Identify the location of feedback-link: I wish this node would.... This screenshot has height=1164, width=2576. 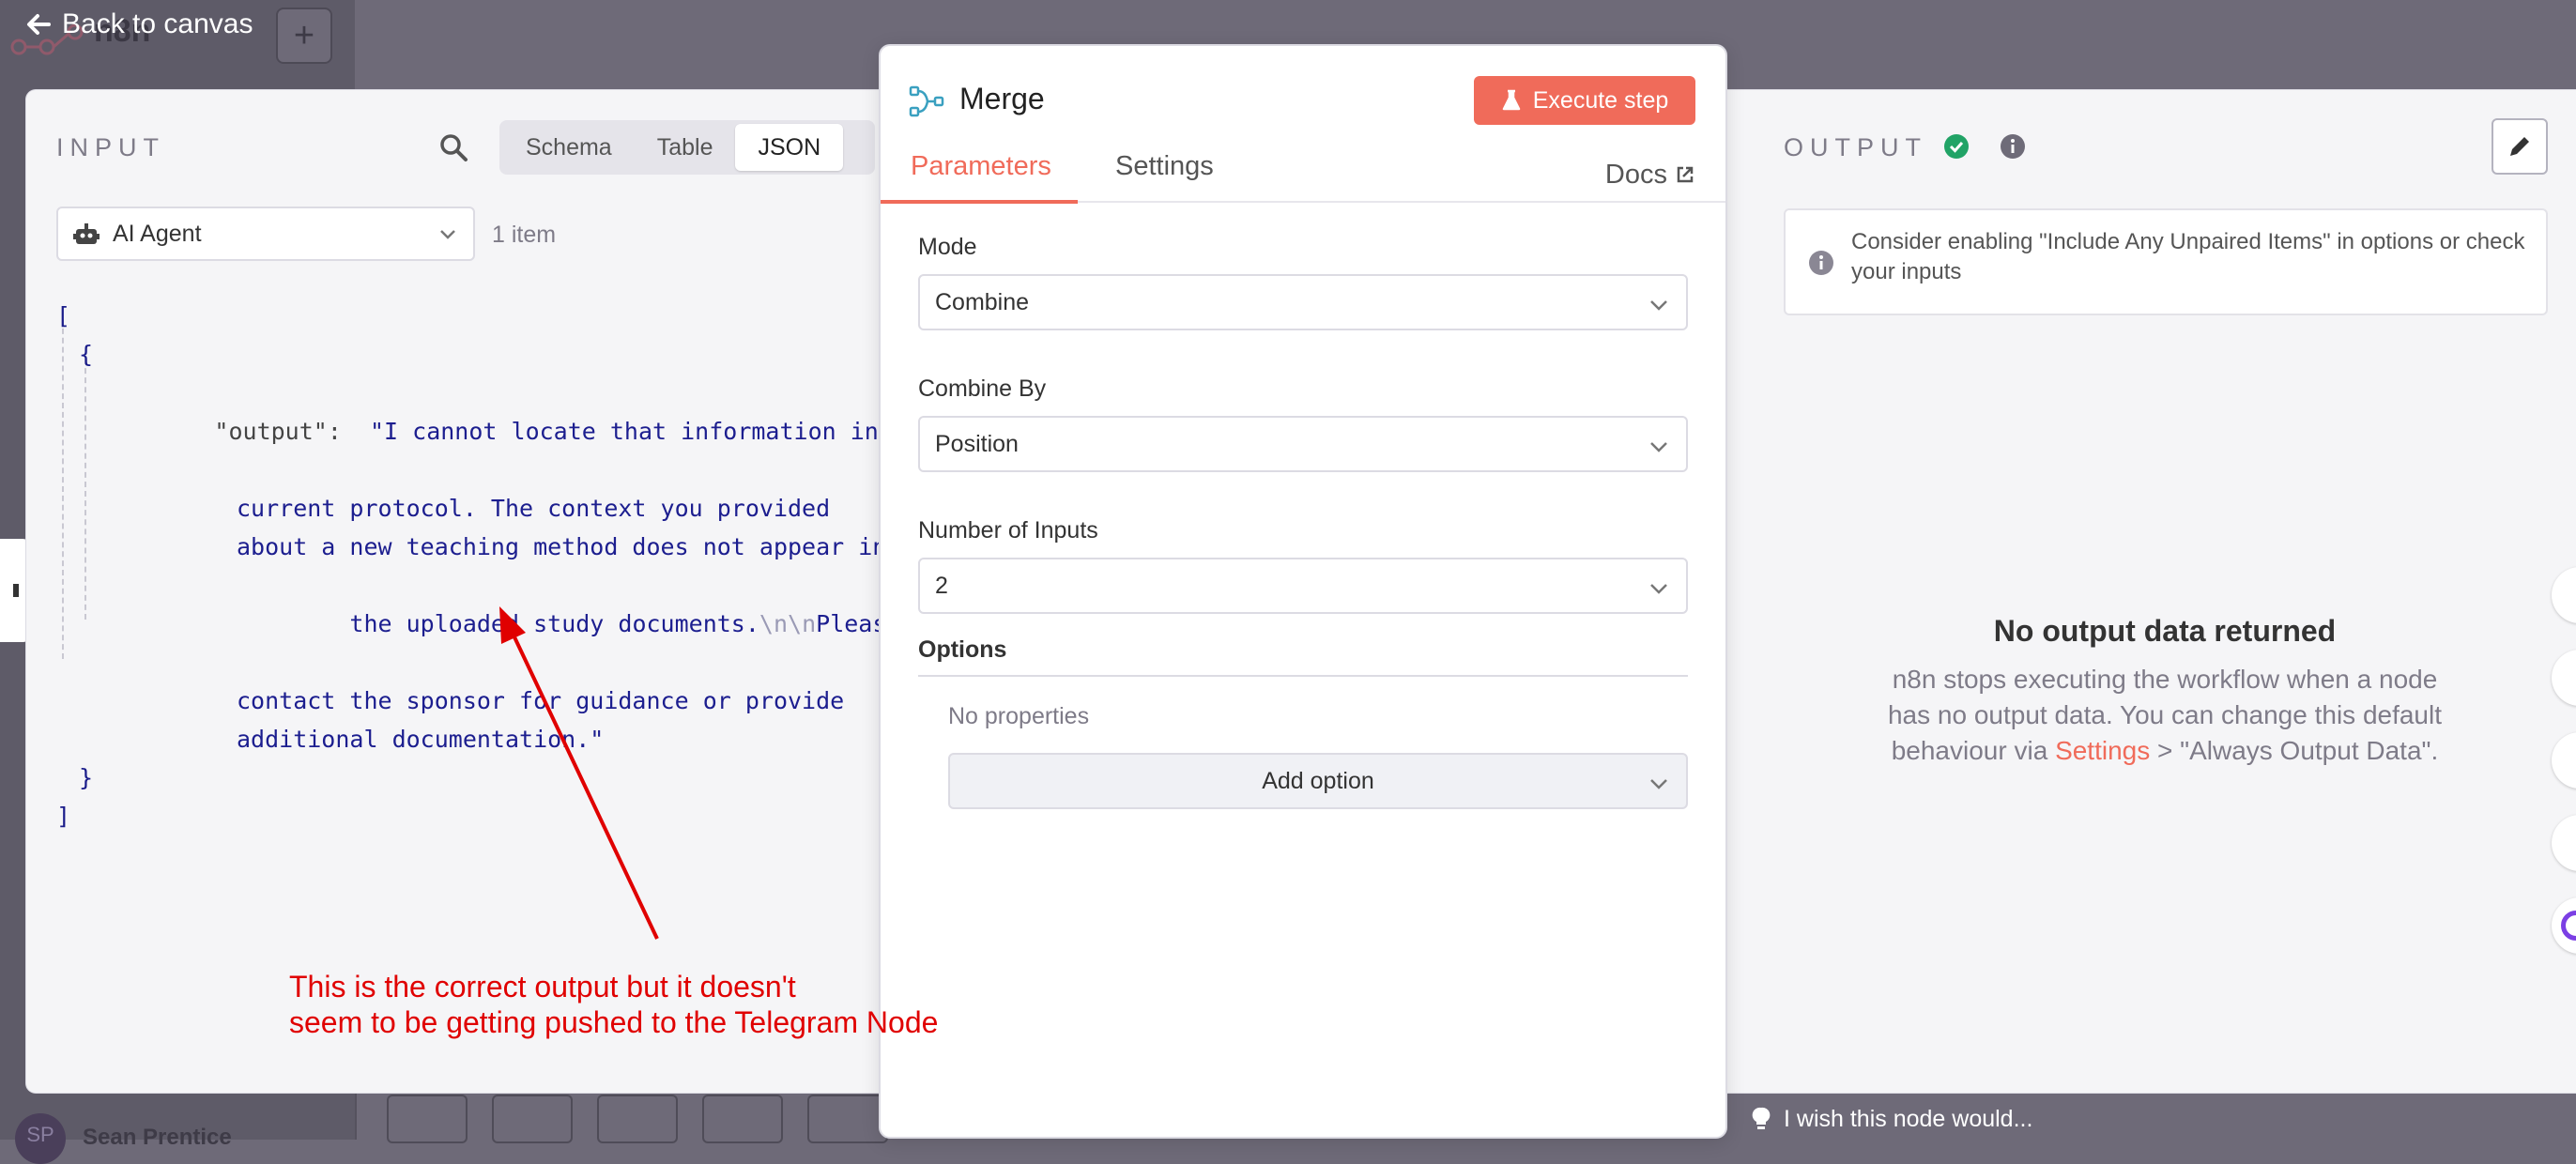
(1892, 1119).